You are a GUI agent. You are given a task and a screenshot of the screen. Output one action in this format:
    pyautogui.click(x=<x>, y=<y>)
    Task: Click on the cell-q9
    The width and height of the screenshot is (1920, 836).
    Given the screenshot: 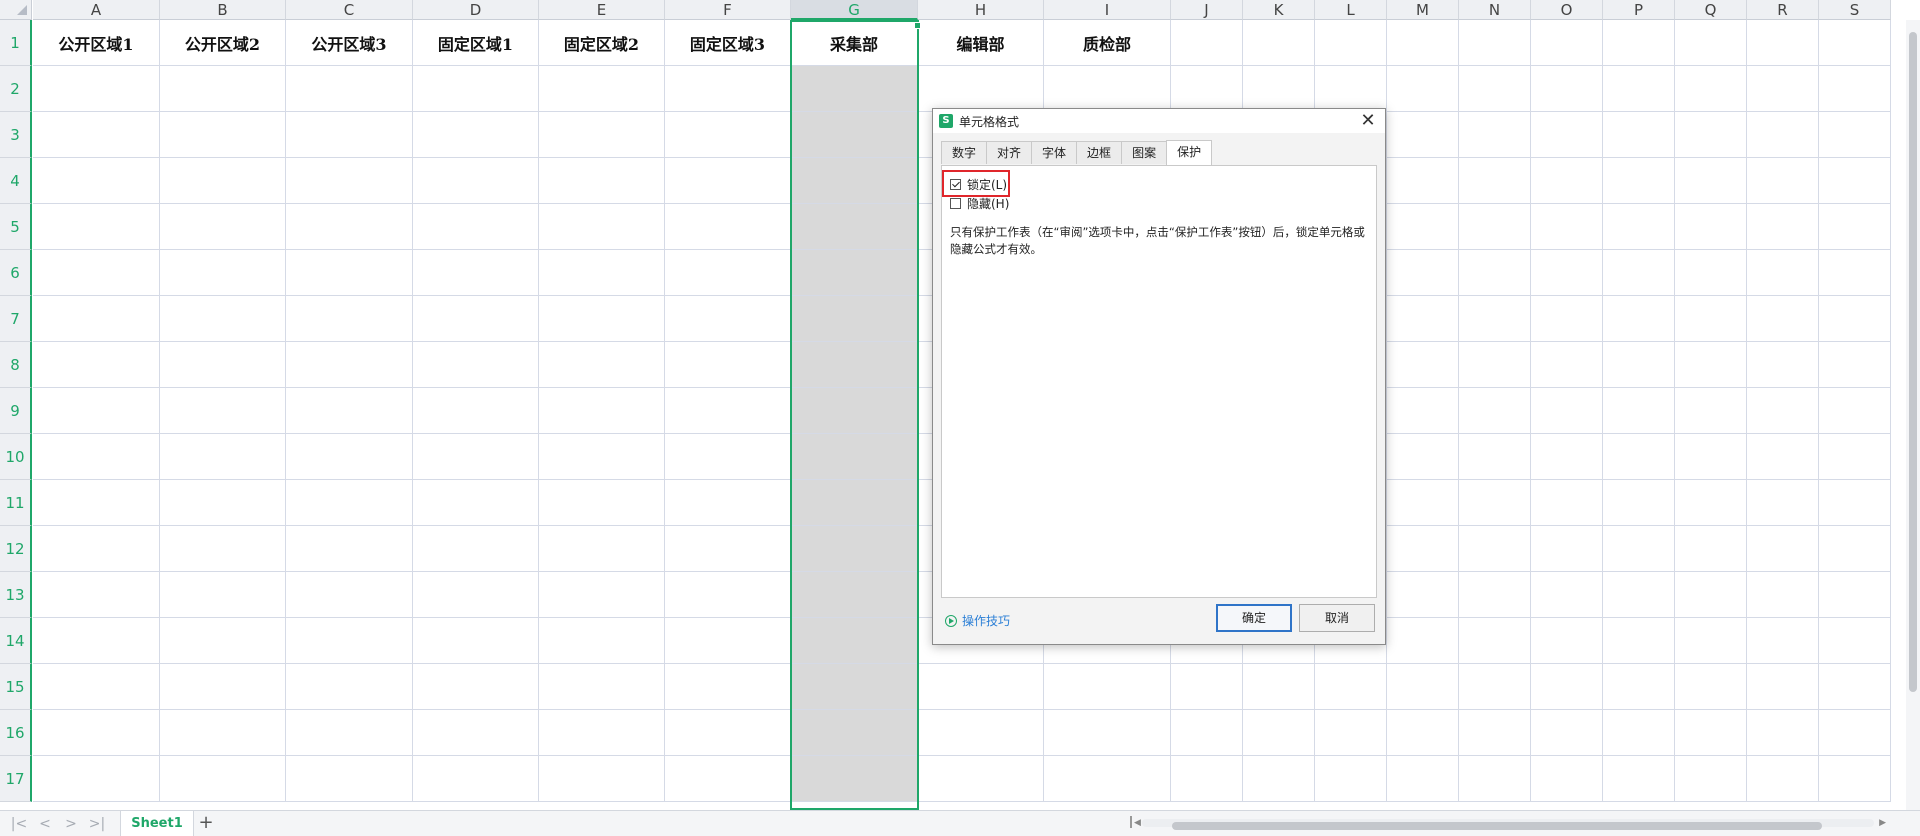 What is the action you would take?
    pyautogui.click(x=1711, y=411)
    